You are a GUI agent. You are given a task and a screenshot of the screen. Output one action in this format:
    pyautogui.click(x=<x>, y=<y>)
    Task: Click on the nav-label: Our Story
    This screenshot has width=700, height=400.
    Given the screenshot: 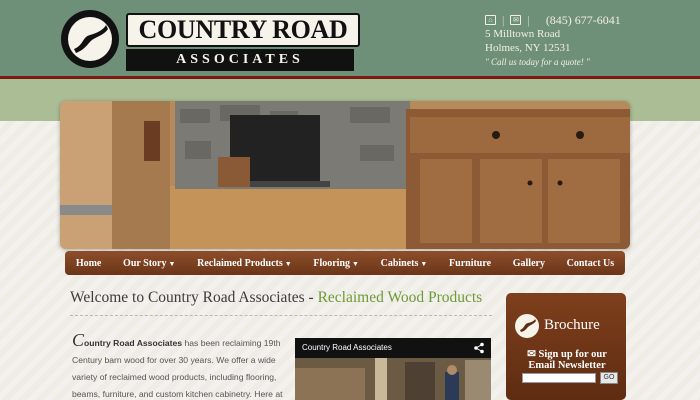 What is the action you would take?
    pyautogui.click(x=145, y=263)
    